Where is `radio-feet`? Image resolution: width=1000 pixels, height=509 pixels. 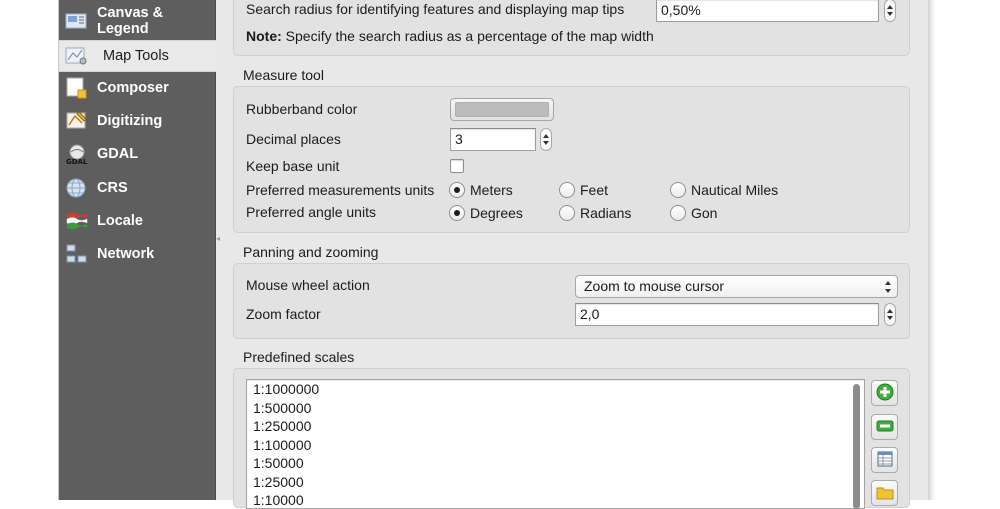 radio-feet is located at coordinates (567, 190).